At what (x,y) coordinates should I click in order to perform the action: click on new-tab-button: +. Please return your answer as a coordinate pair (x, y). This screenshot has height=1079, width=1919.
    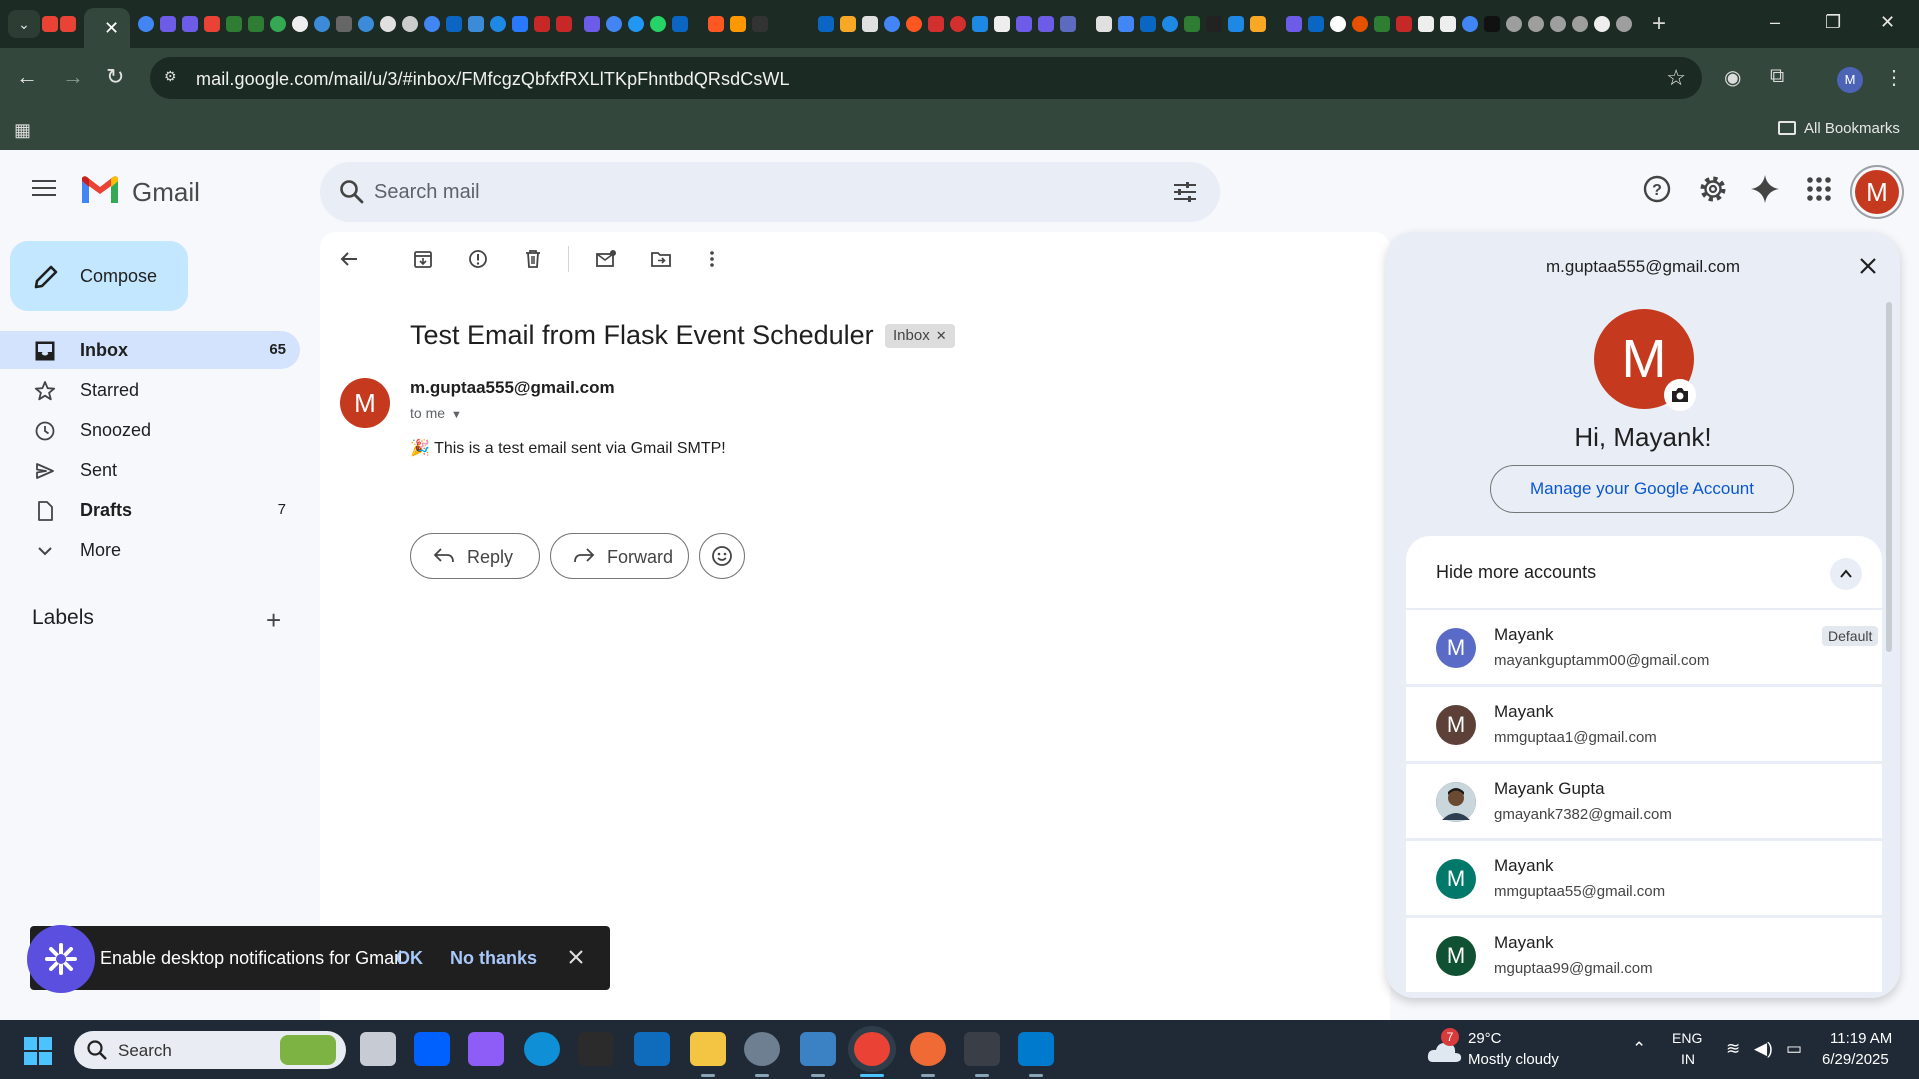
    Looking at the image, I should click on (1659, 24).